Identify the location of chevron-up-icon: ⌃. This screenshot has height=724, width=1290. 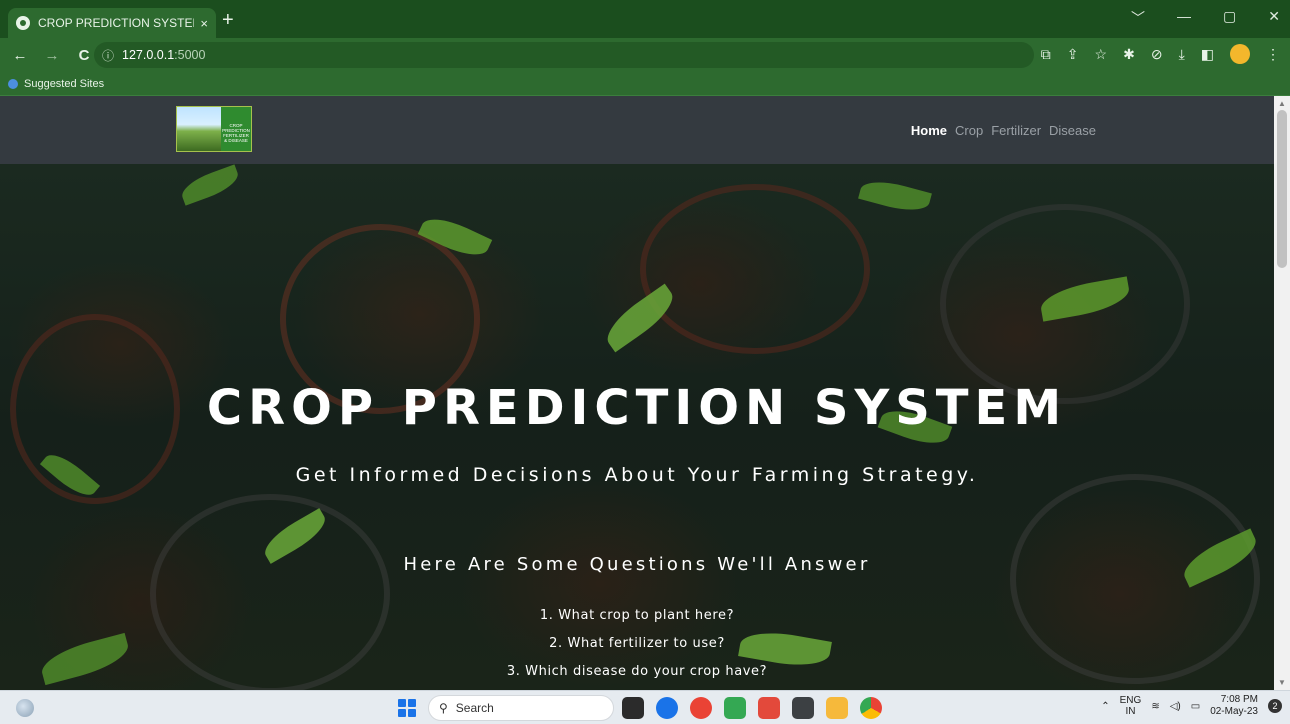
(1105, 706).